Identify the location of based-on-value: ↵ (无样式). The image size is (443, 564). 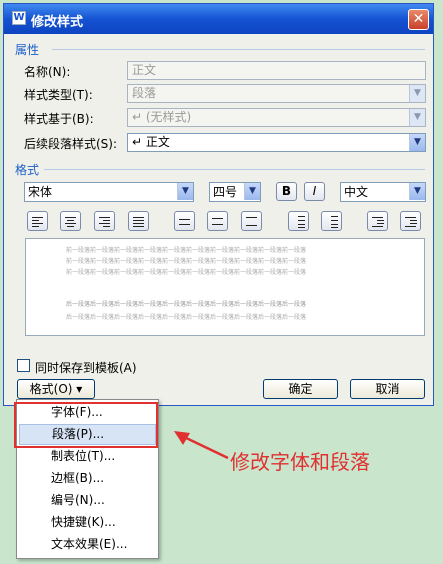
(162, 117).